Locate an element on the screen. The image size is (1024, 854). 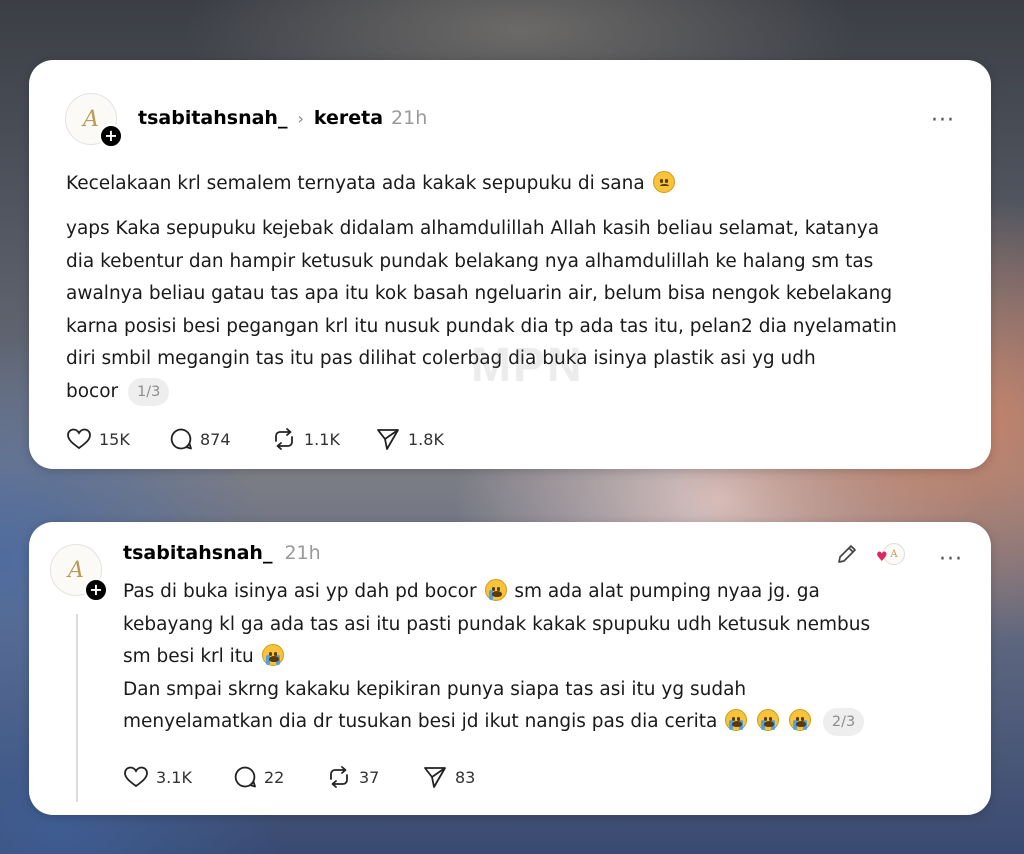
post-text-line: sm besi krl itu is located at coordinates (188, 656).